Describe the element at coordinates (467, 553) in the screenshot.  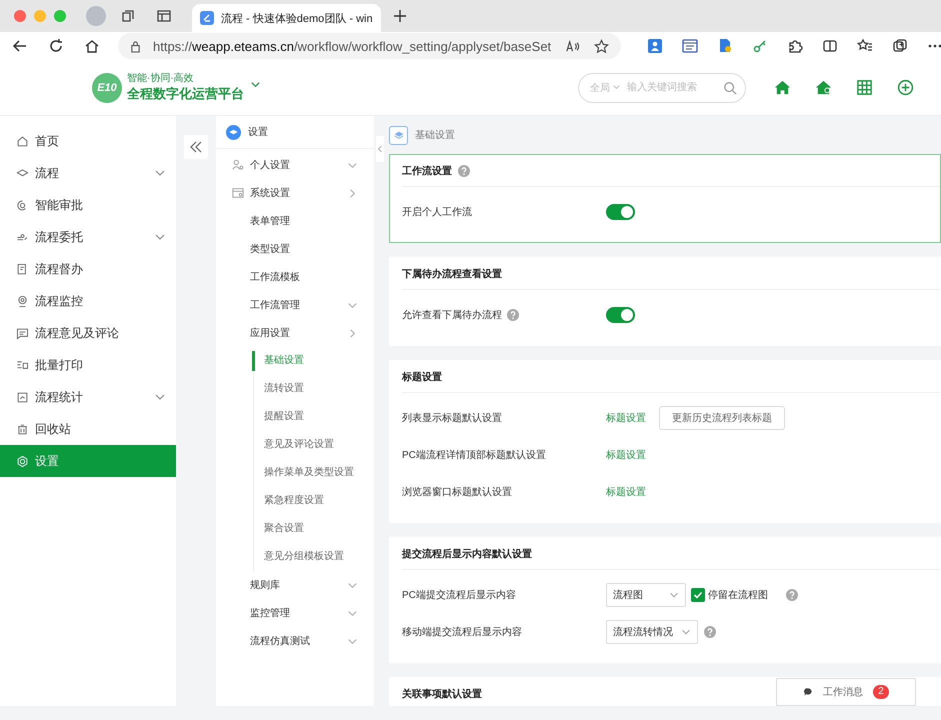
I see `section-title: 提交流程后显示内容默认设置` at that location.